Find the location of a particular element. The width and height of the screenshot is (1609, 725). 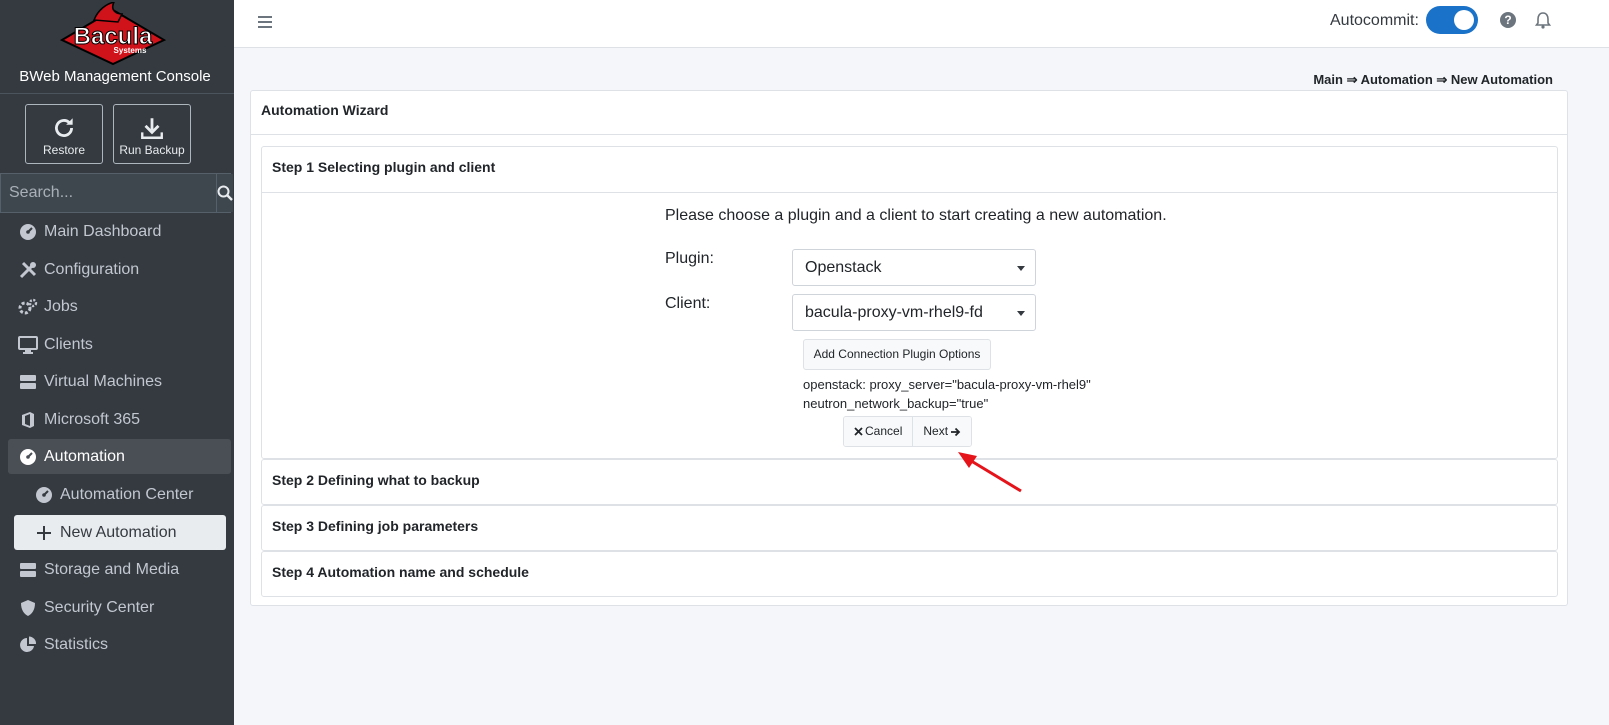

wizard-nav-buttons: Cancel Next is located at coordinates (908, 431).